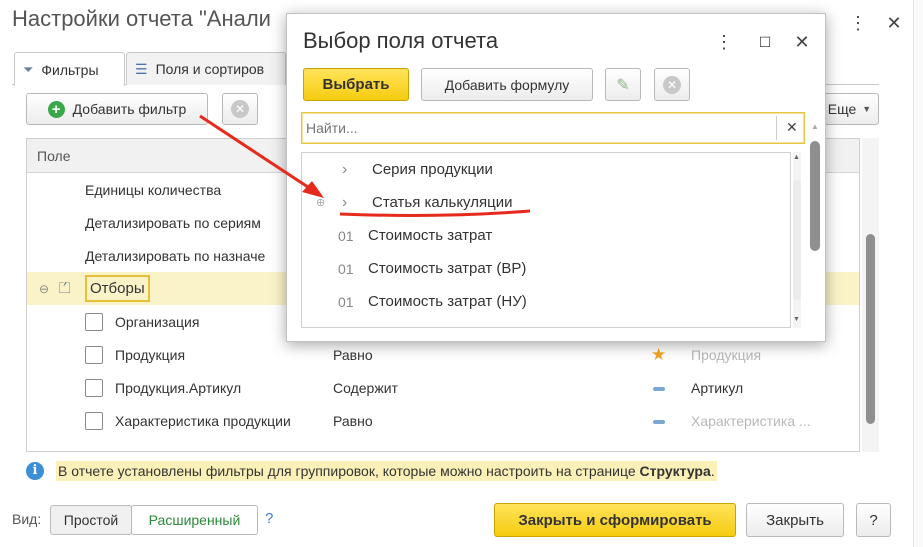  What do you see at coordinates (365, 165) in the screenshot?
I see `annotation-overlay` at bounding box center [365, 165].